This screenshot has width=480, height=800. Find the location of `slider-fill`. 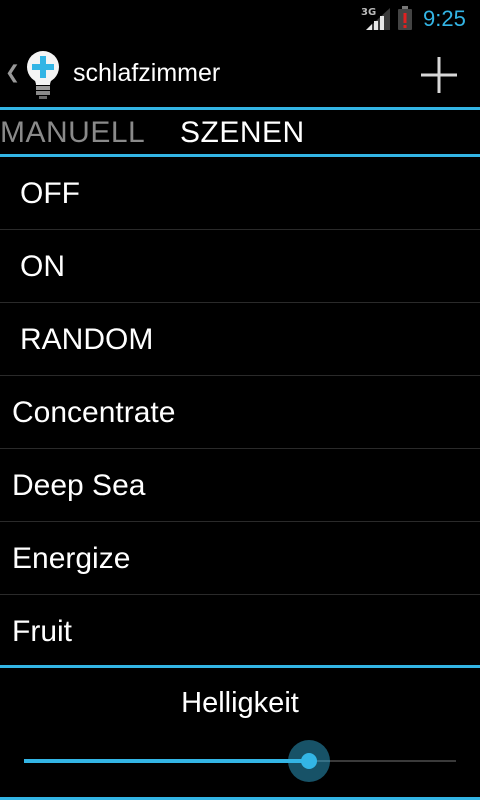

slider-fill is located at coordinates (166, 761).